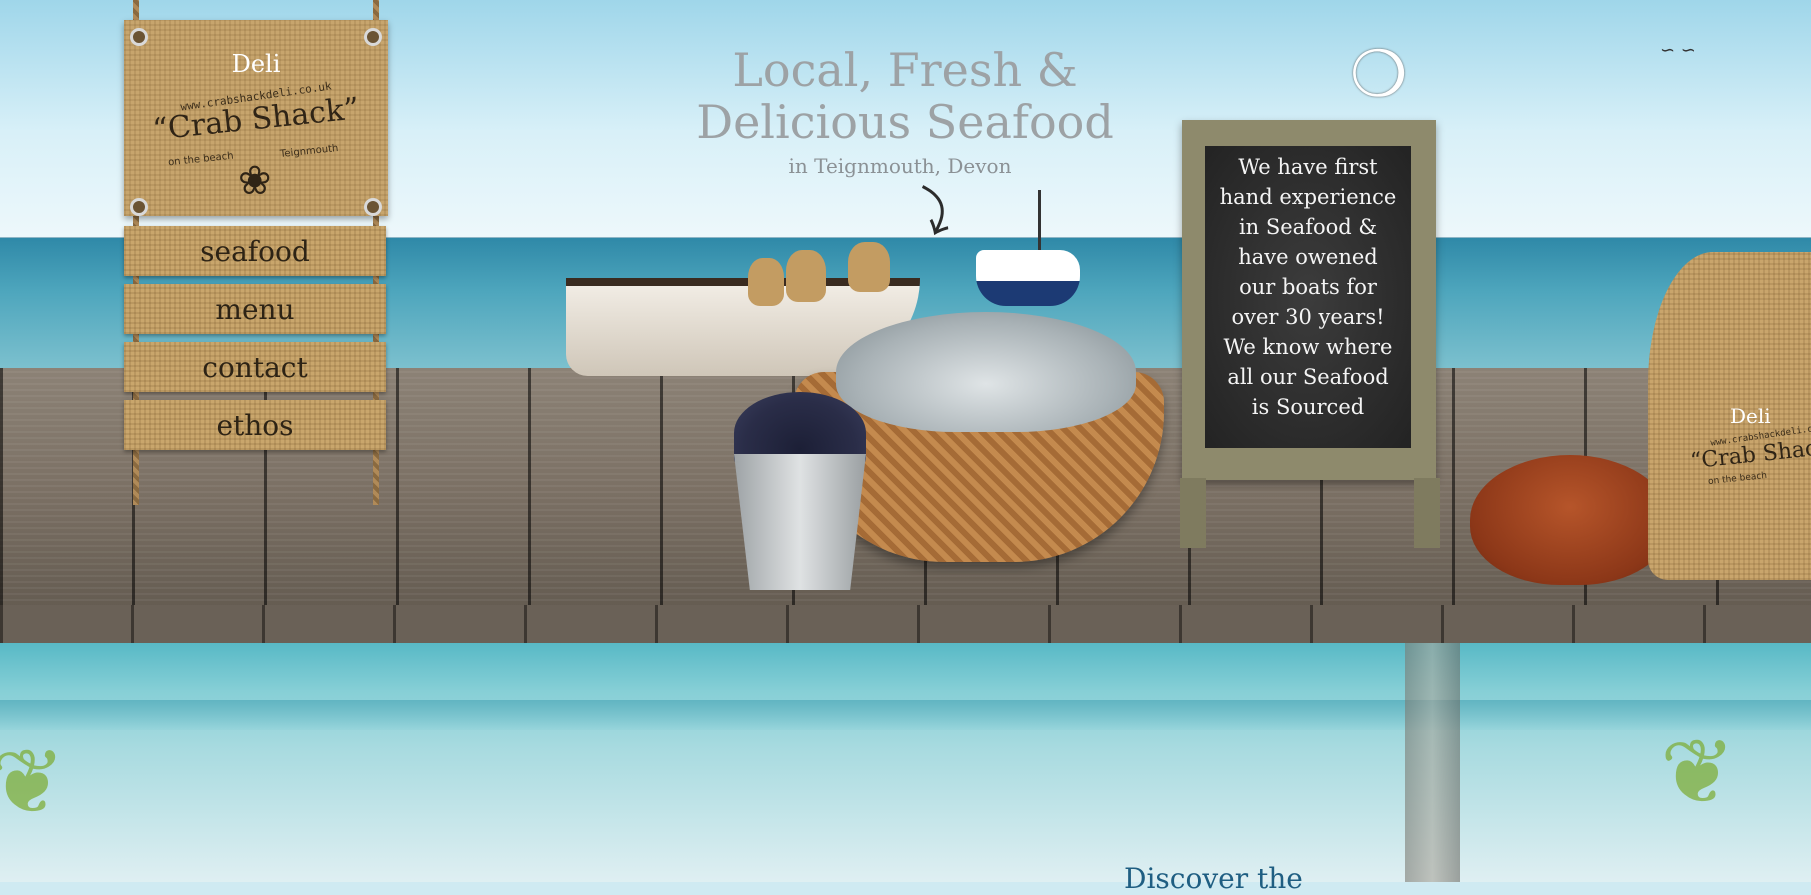  I want to click on seagull-icon: ❍, so click(1379, 75).